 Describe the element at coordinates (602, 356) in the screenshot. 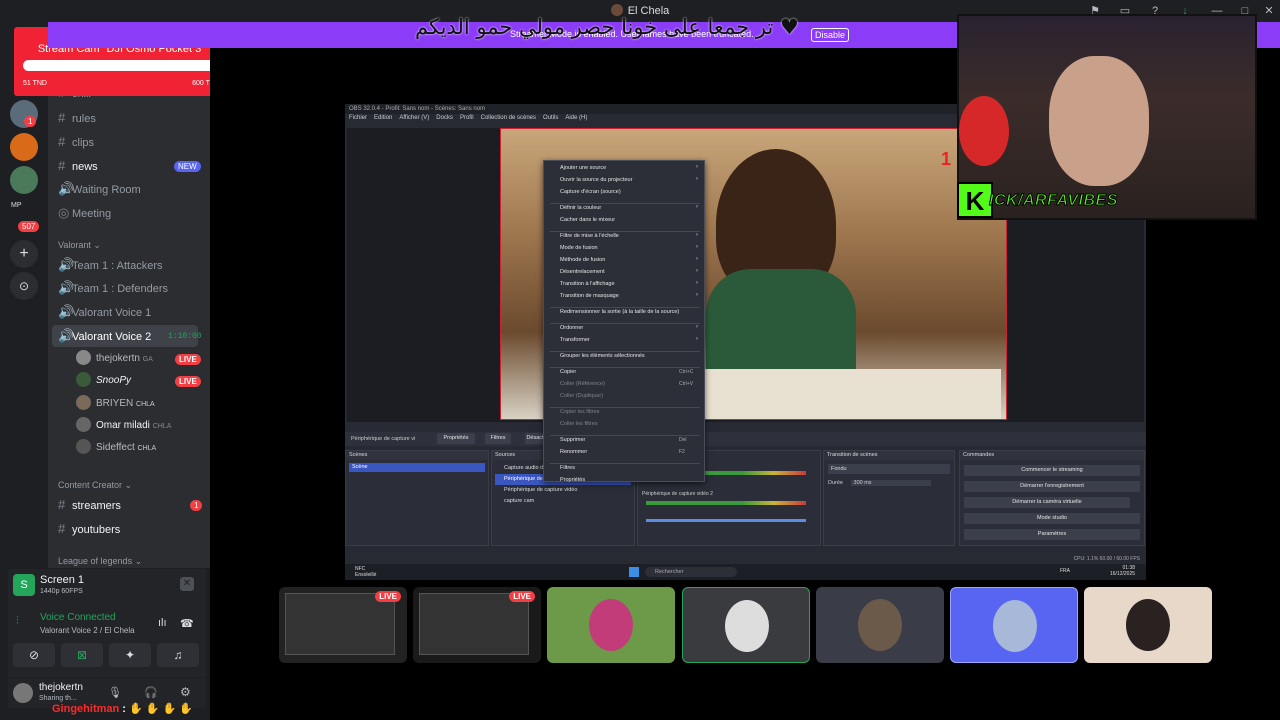

I see `context-menu-item: Grouper les éléments sélectionnés` at that location.